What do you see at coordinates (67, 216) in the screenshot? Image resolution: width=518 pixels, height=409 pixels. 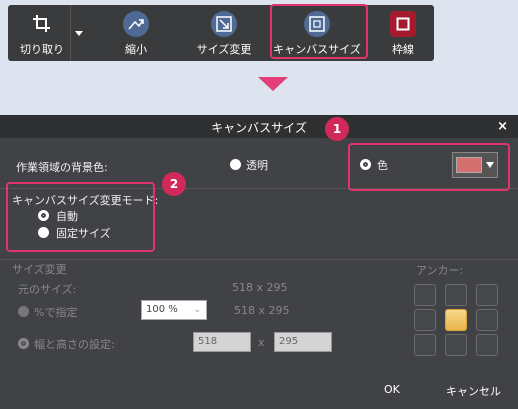 I see `auto-label: 自動` at bounding box center [67, 216].